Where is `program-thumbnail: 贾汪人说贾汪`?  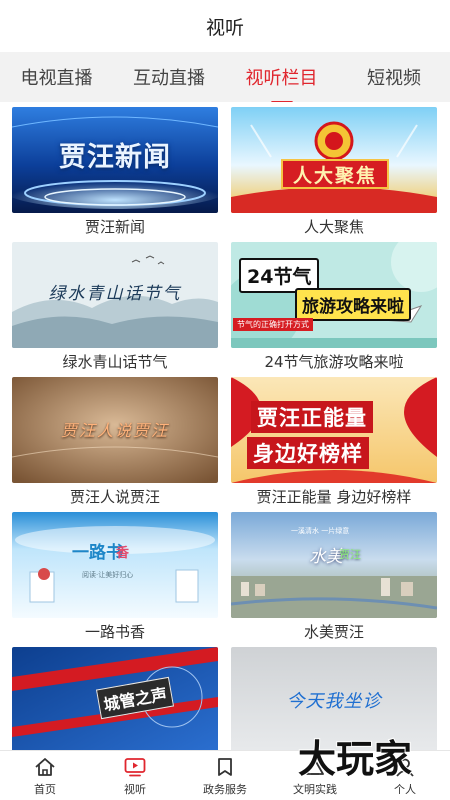 program-thumbnail: 贾汪人说贾汪 is located at coordinates (115, 430).